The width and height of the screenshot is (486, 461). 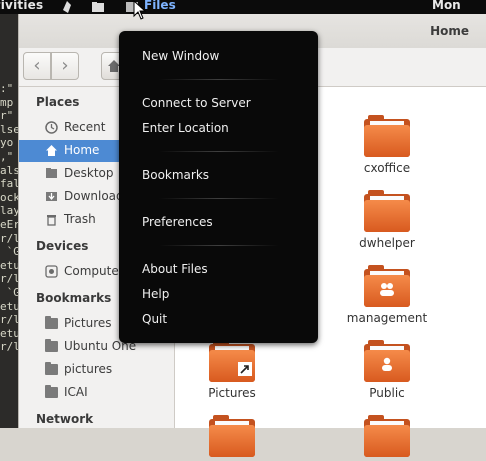 What do you see at coordinates (94, 271) in the screenshot?
I see `sidebar-item-label: Computer` at bounding box center [94, 271].